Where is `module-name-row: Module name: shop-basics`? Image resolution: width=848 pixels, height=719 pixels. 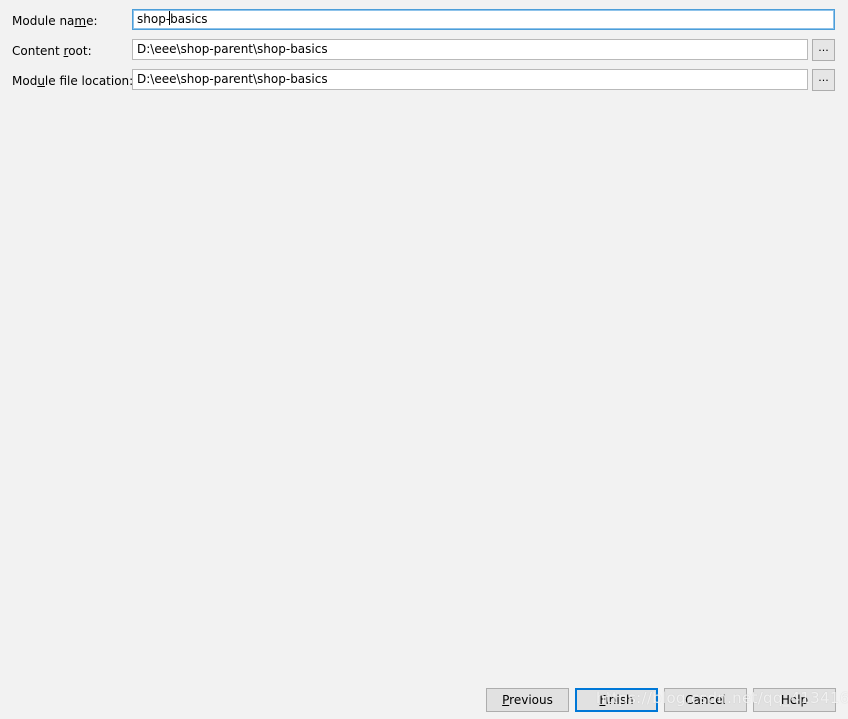
module-name-row: Module name: shop-basics is located at coordinates (424, 21).